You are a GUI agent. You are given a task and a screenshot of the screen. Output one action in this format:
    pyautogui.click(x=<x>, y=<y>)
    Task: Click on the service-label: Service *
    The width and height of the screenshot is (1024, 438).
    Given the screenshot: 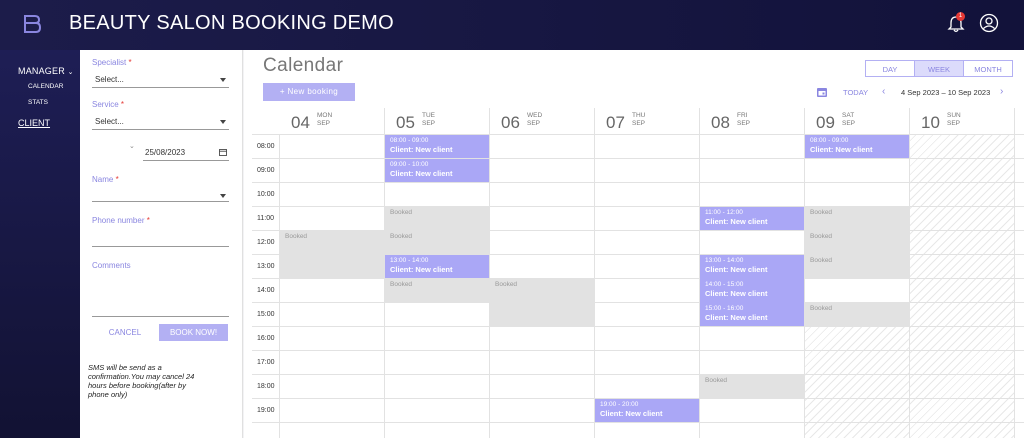 What is the action you would take?
    pyautogui.click(x=108, y=104)
    